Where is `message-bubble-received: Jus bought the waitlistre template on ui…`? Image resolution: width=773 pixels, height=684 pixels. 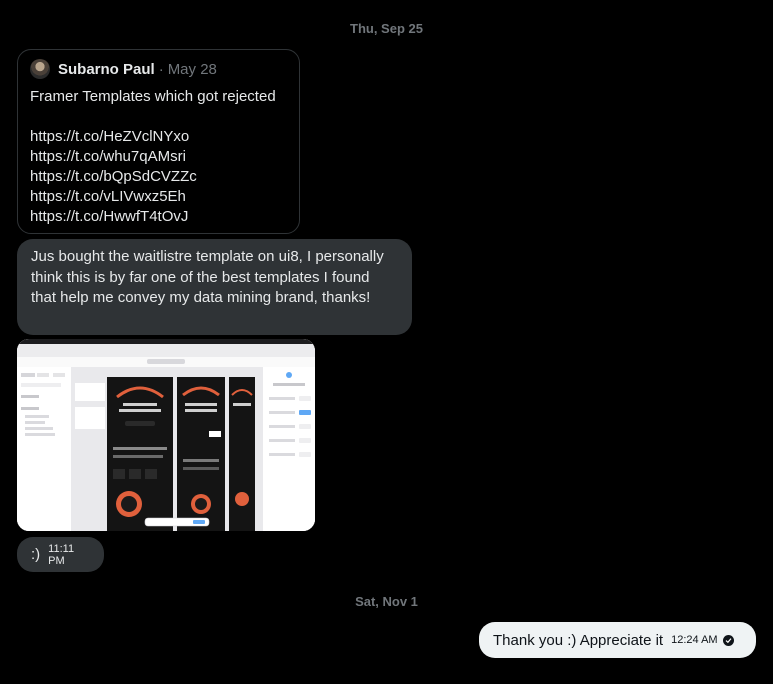
message-bubble-received: Jus bought the waitlistre template on ui… is located at coordinates (214, 287).